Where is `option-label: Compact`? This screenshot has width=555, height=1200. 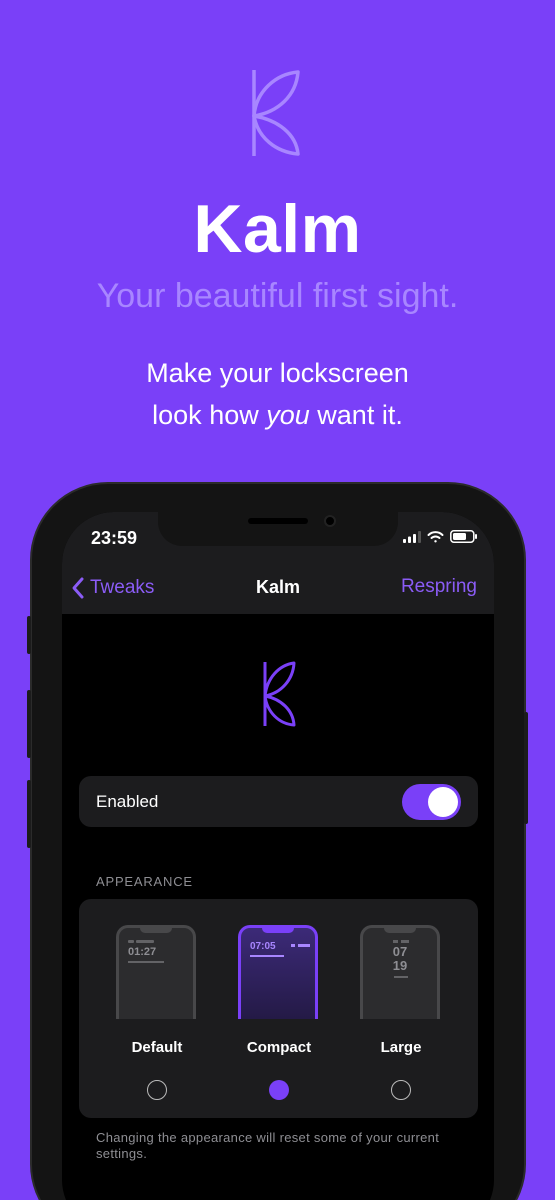 option-label: Compact is located at coordinates (279, 1047).